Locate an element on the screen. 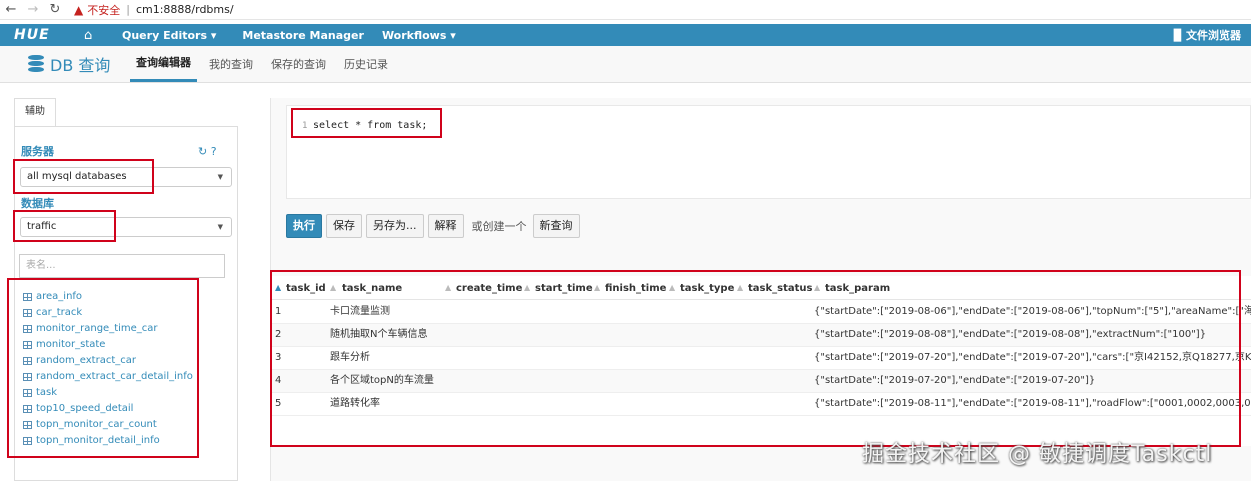 Image resolution: width=1251 pixels, height=481 pixels. home-icon: ⌂ is located at coordinates (94, 35).